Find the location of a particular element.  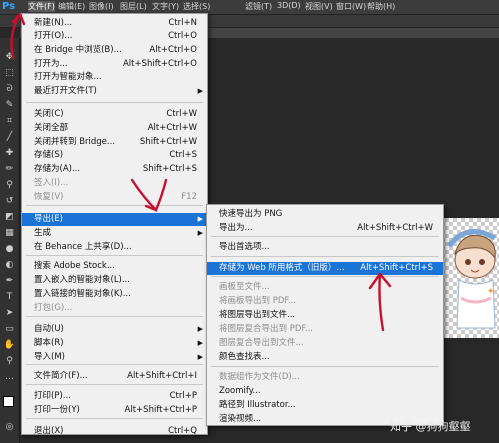

annotation-arrow-save-web is located at coordinates (380, 302).